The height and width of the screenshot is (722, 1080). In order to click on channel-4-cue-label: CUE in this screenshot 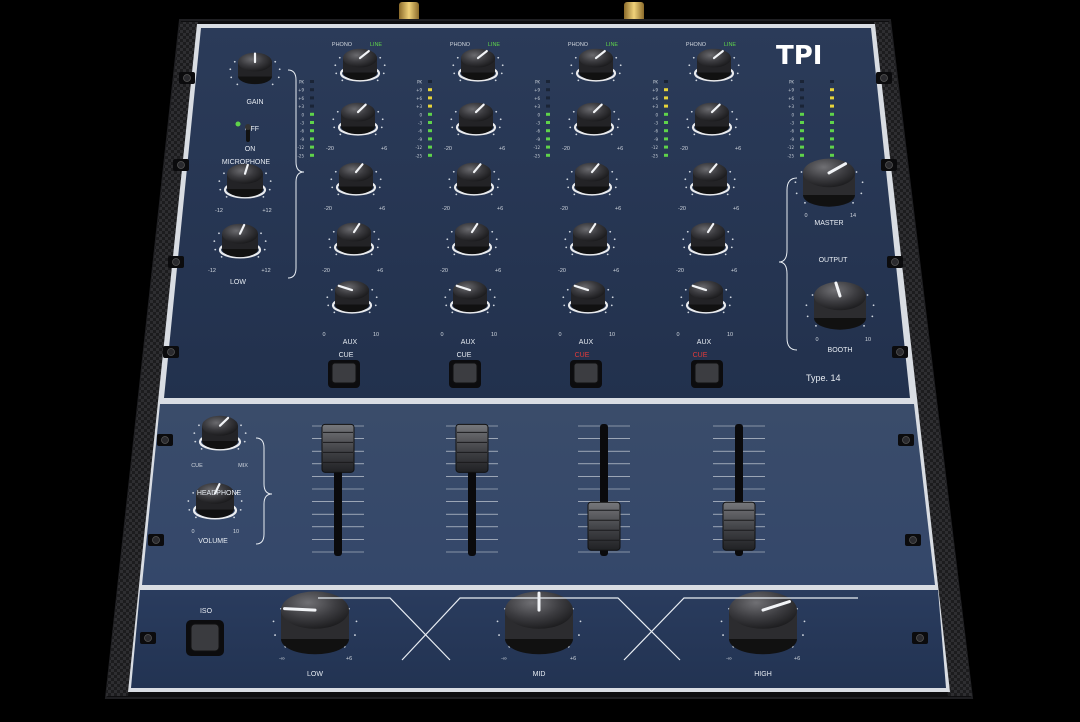, I will do `click(700, 355)`.